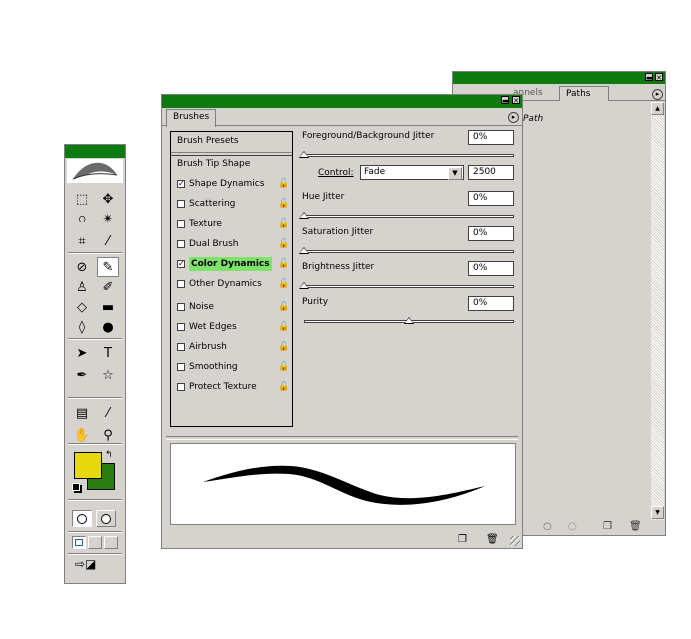 The width and height of the screenshot is (691, 639). I want to click on marquee-tool-icon: ⬚, so click(82, 199).